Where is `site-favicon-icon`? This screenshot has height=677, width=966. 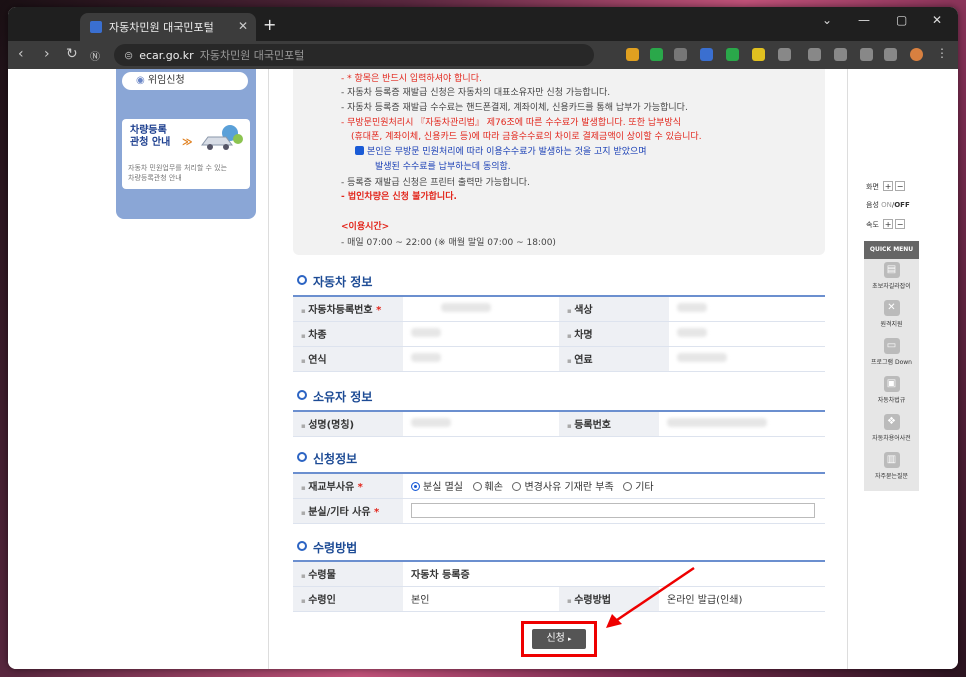 site-favicon-icon is located at coordinates (96, 27).